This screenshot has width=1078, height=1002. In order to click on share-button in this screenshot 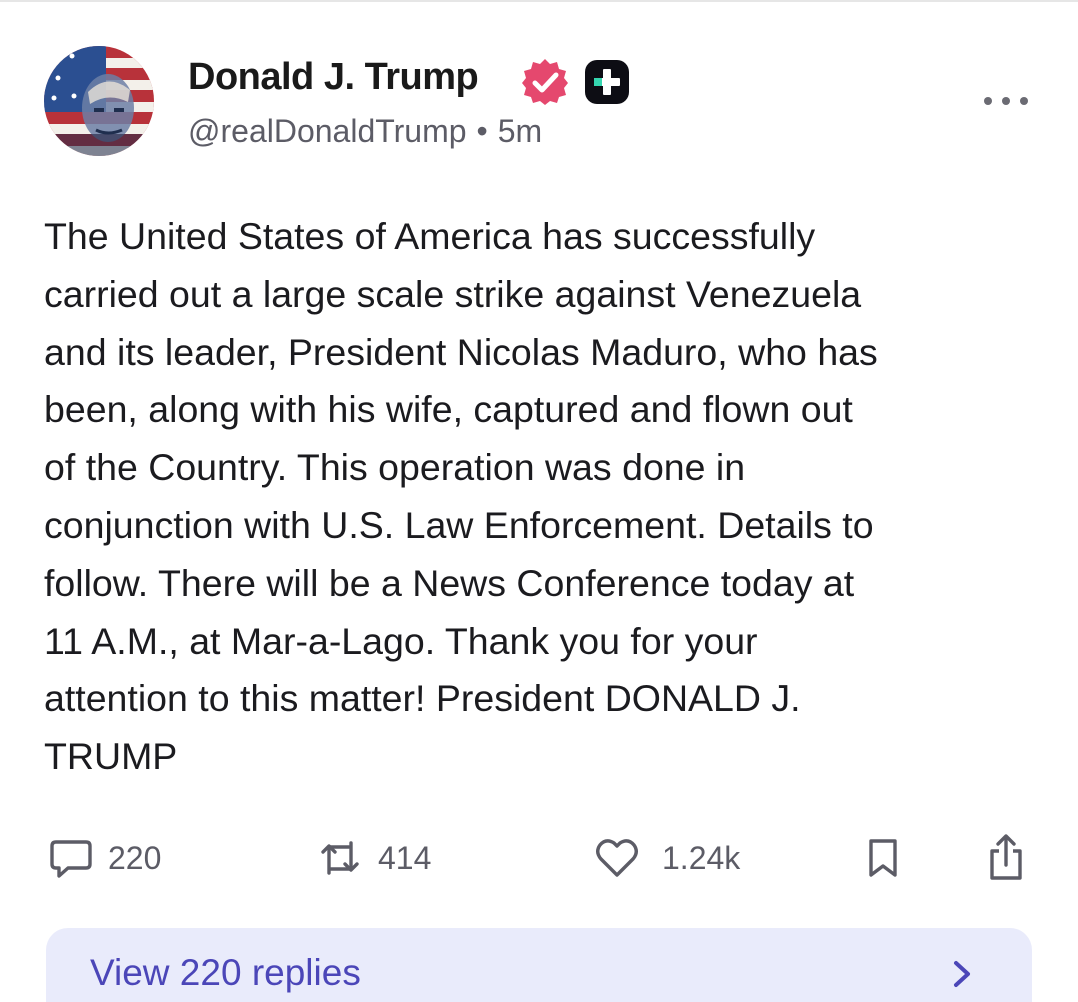, I will do `click(1006, 858)`.